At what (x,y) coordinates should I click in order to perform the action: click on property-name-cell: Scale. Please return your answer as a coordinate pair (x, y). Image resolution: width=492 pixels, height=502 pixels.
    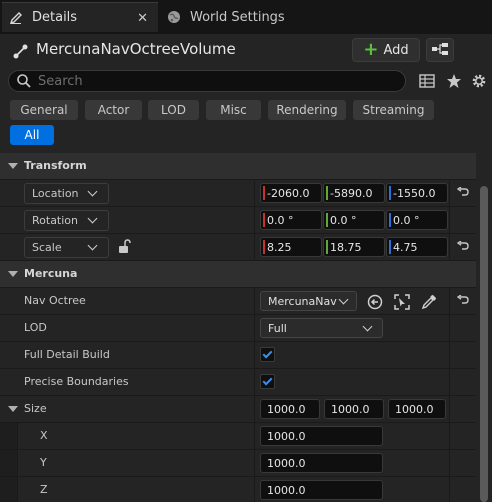
    Looking at the image, I should click on (127, 247).